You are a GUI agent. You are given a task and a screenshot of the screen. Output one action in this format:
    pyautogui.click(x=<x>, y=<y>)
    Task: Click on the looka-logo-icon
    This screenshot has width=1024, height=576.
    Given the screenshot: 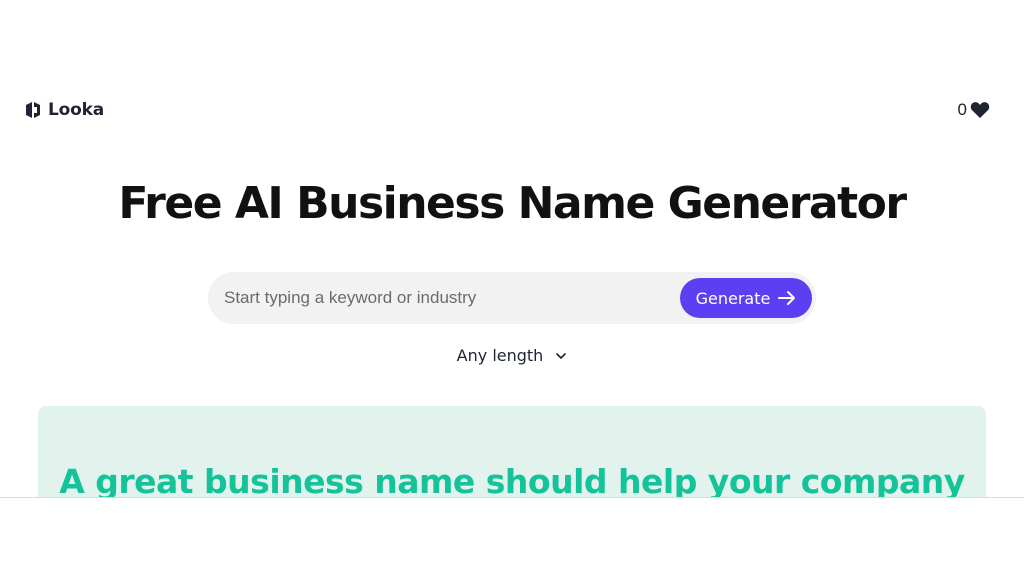 What is the action you would take?
    pyautogui.click(x=33, y=110)
    